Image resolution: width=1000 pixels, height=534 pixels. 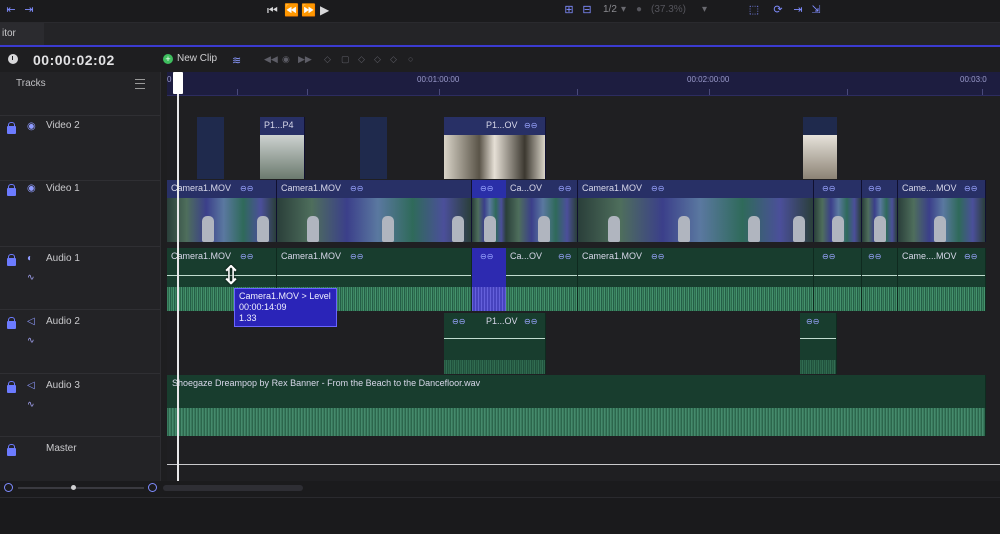 I want to click on zoom-in-icon, so click(x=152, y=487).